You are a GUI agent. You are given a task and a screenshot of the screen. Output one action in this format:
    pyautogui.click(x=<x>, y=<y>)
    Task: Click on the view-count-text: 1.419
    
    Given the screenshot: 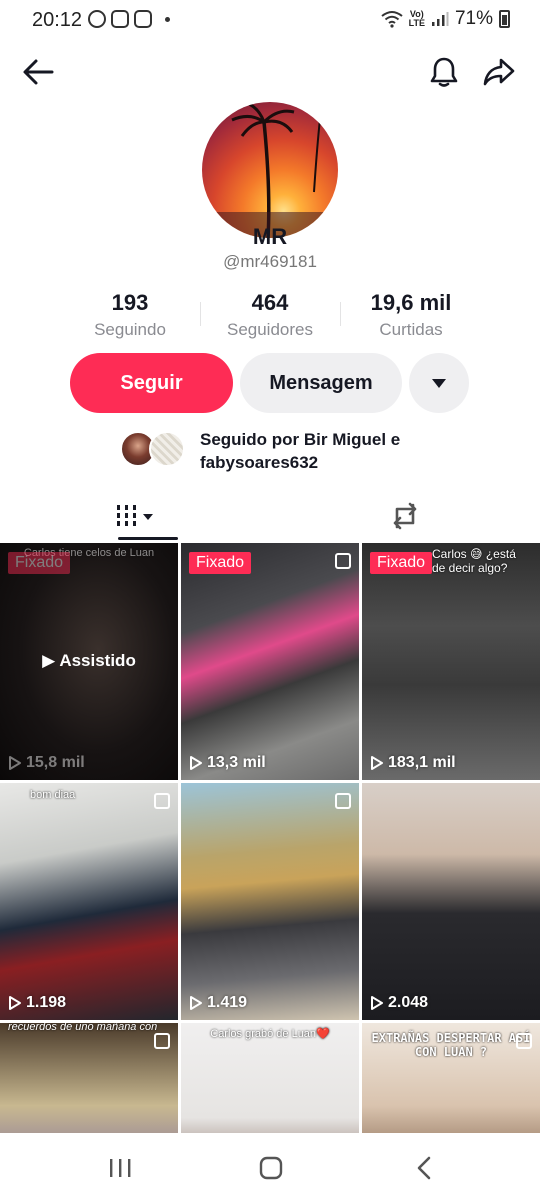 What is the action you would take?
    pyautogui.click(x=227, y=1002)
    